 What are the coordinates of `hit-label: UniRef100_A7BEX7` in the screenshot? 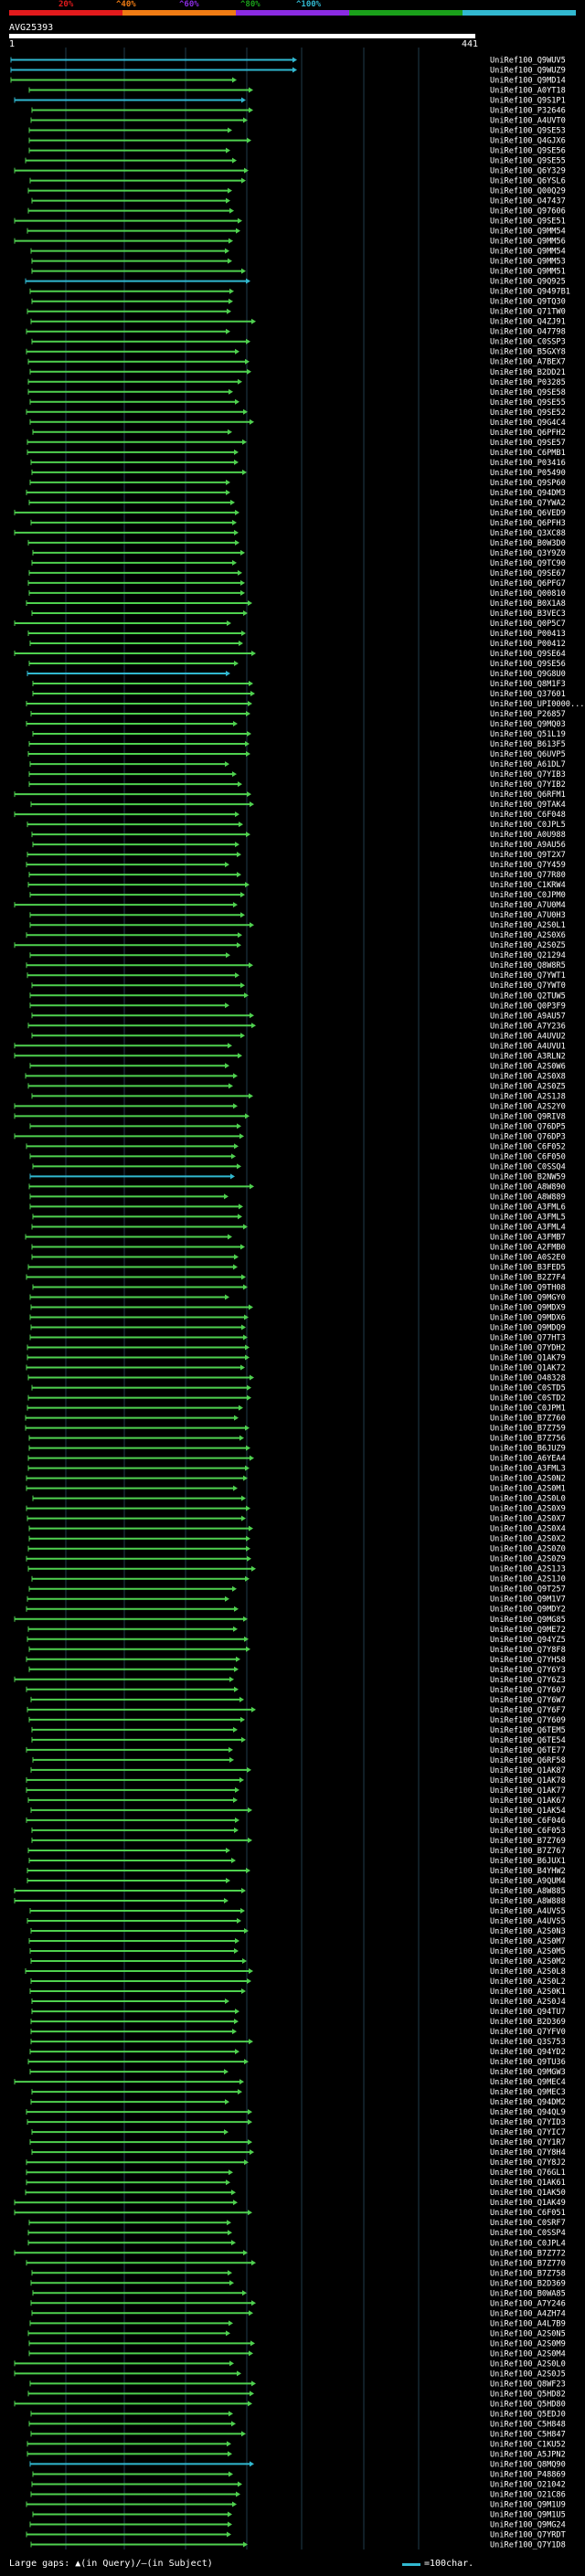 It's located at (528, 362).